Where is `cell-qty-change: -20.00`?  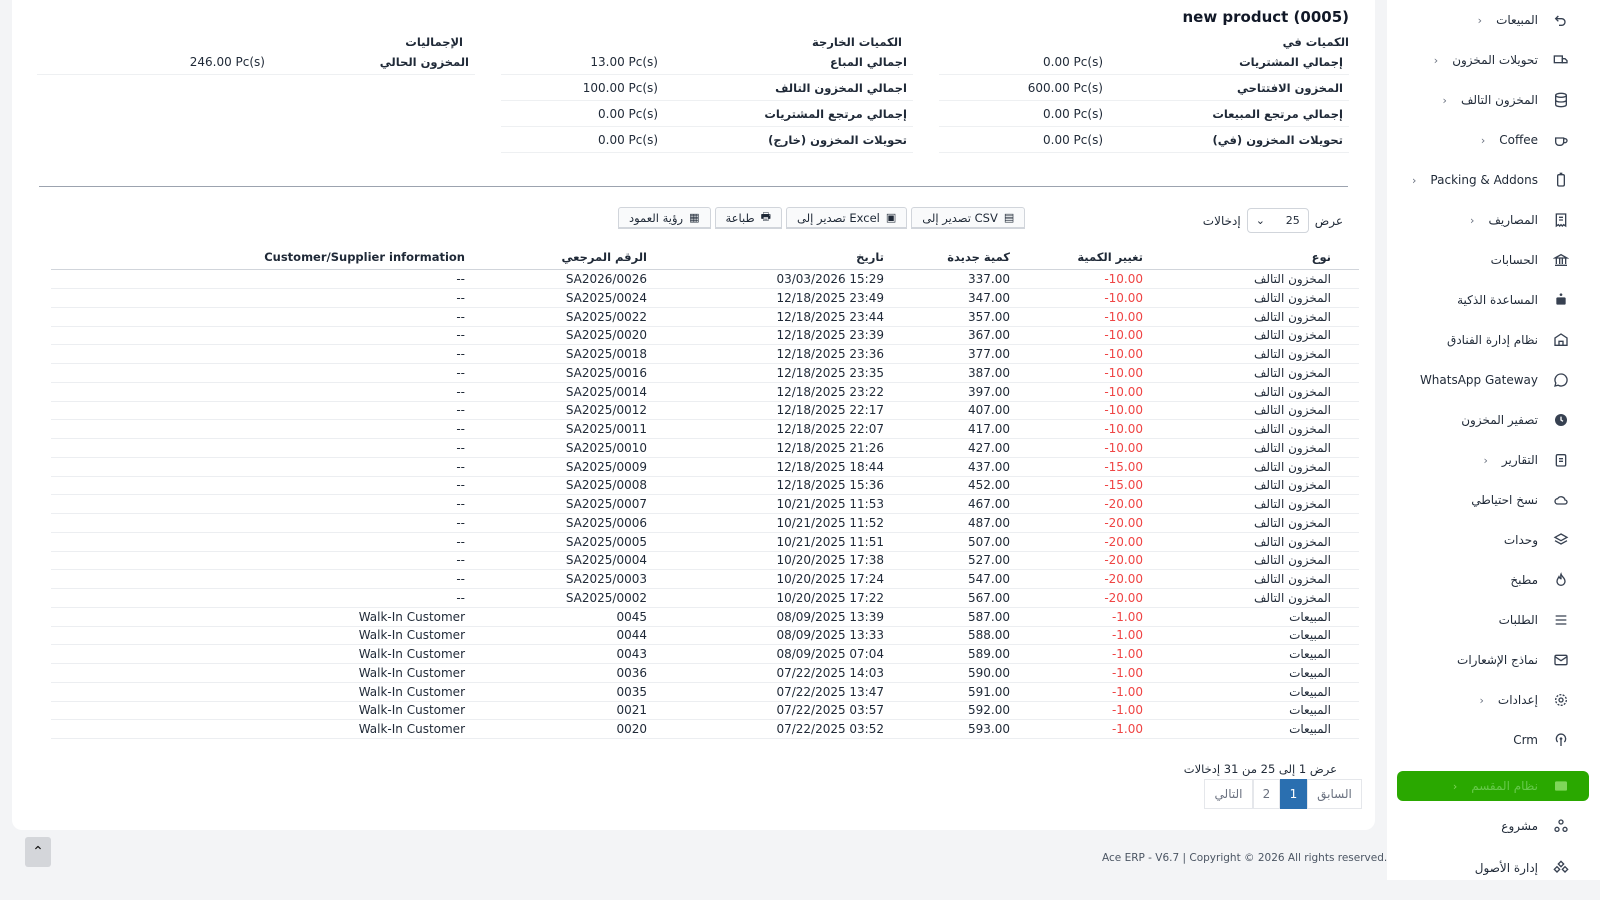
cell-qty-change: -20.00 is located at coordinates (1123, 579).